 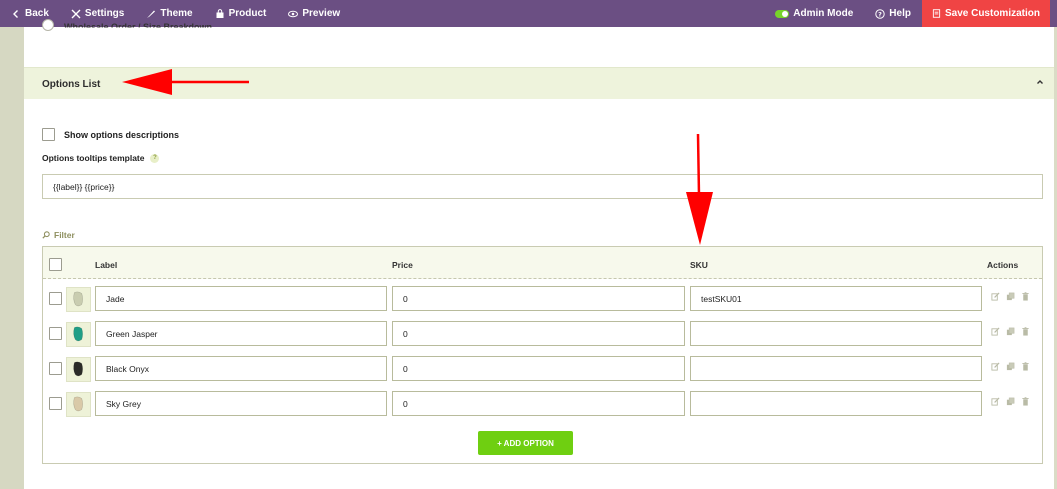 I want to click on tools-icon, so click(x=76, y=13).